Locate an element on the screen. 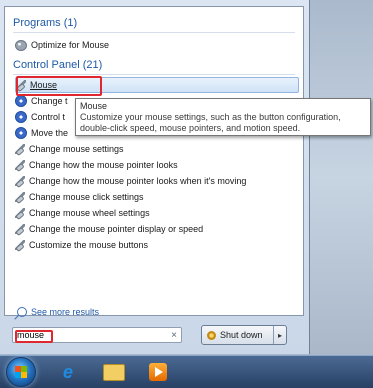 This screenshot has height=388, width=373. windows-explorer-icon is located at coordinates (114, 372).